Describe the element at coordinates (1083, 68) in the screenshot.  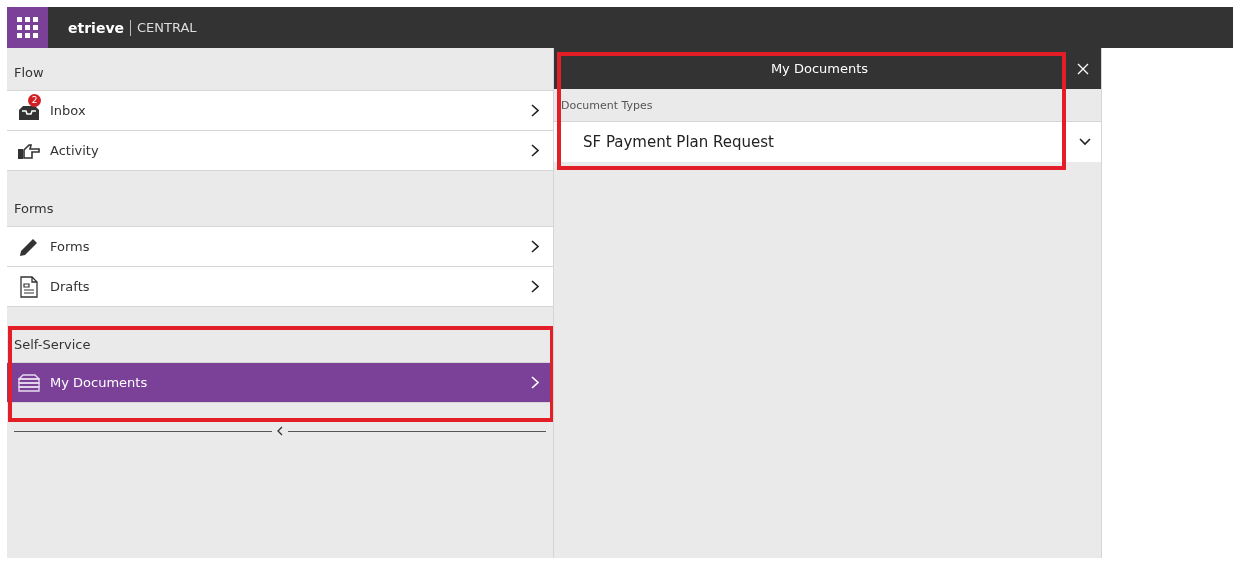
I see `close-icon` at that location.